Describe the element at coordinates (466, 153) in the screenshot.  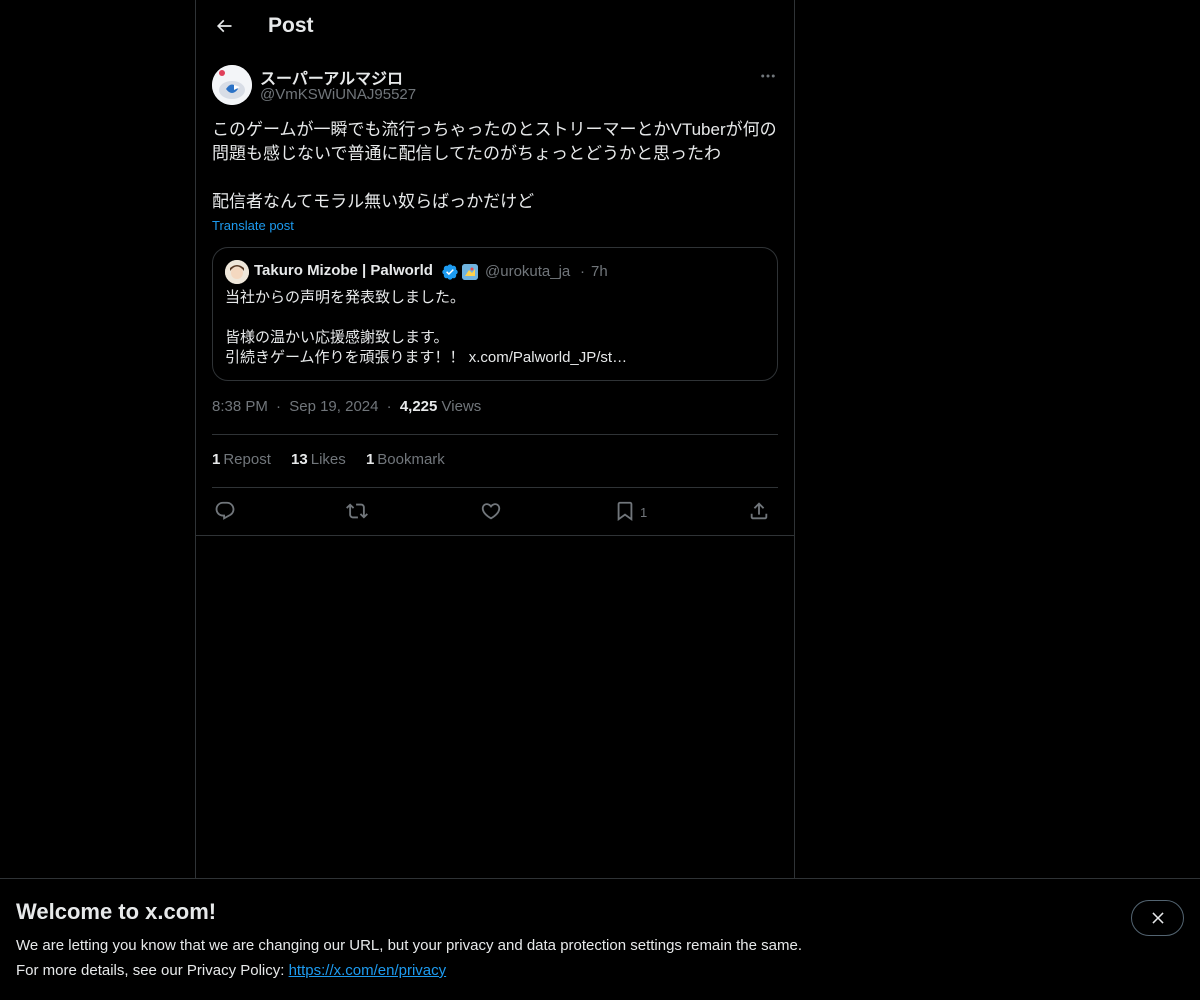
I see `post-text-line: 問題も感じないで普通に配信してたのがちょっとどうかと思ったわ` at that location.